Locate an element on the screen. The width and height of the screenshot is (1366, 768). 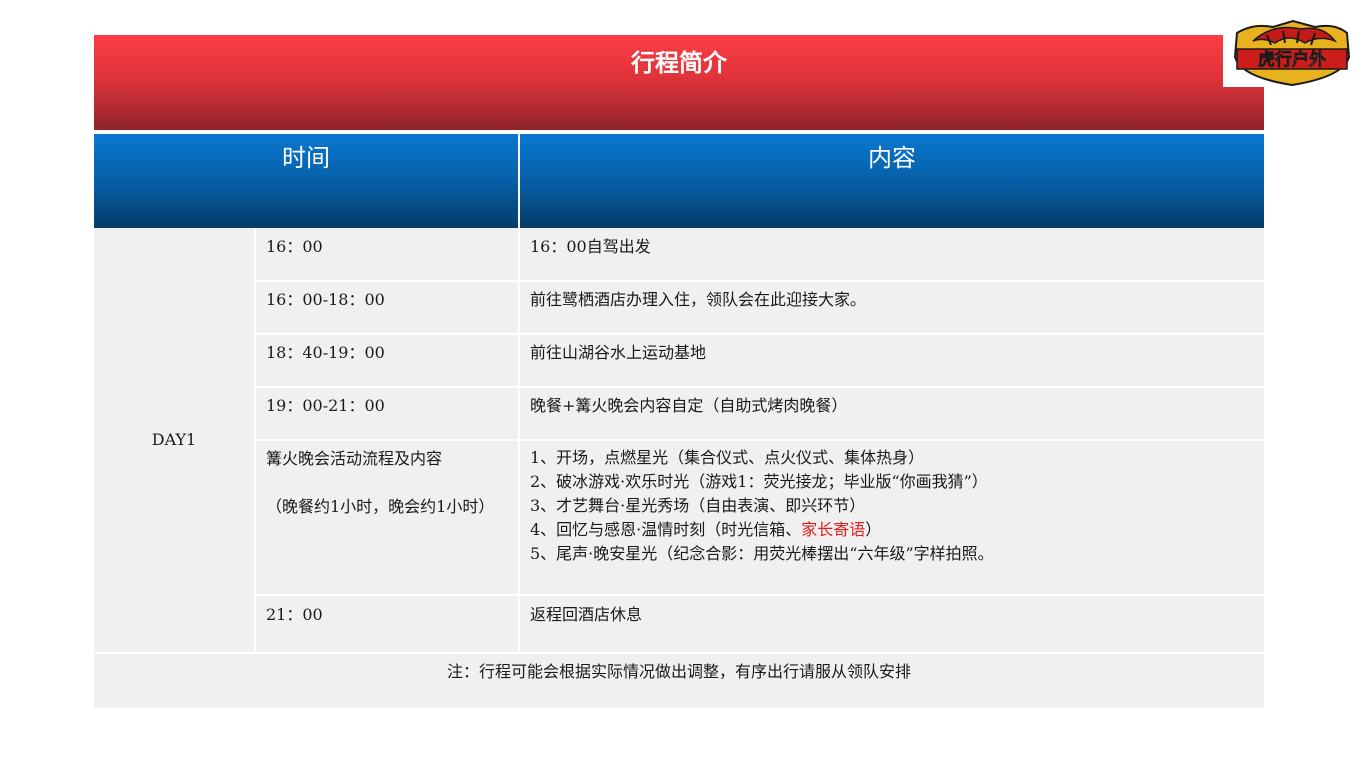
activity-item: 5、尾声·晚安星光（纪念合影：用荧光棒摆出“六年级”字样拍照。 is located at coordinates (762, 553).